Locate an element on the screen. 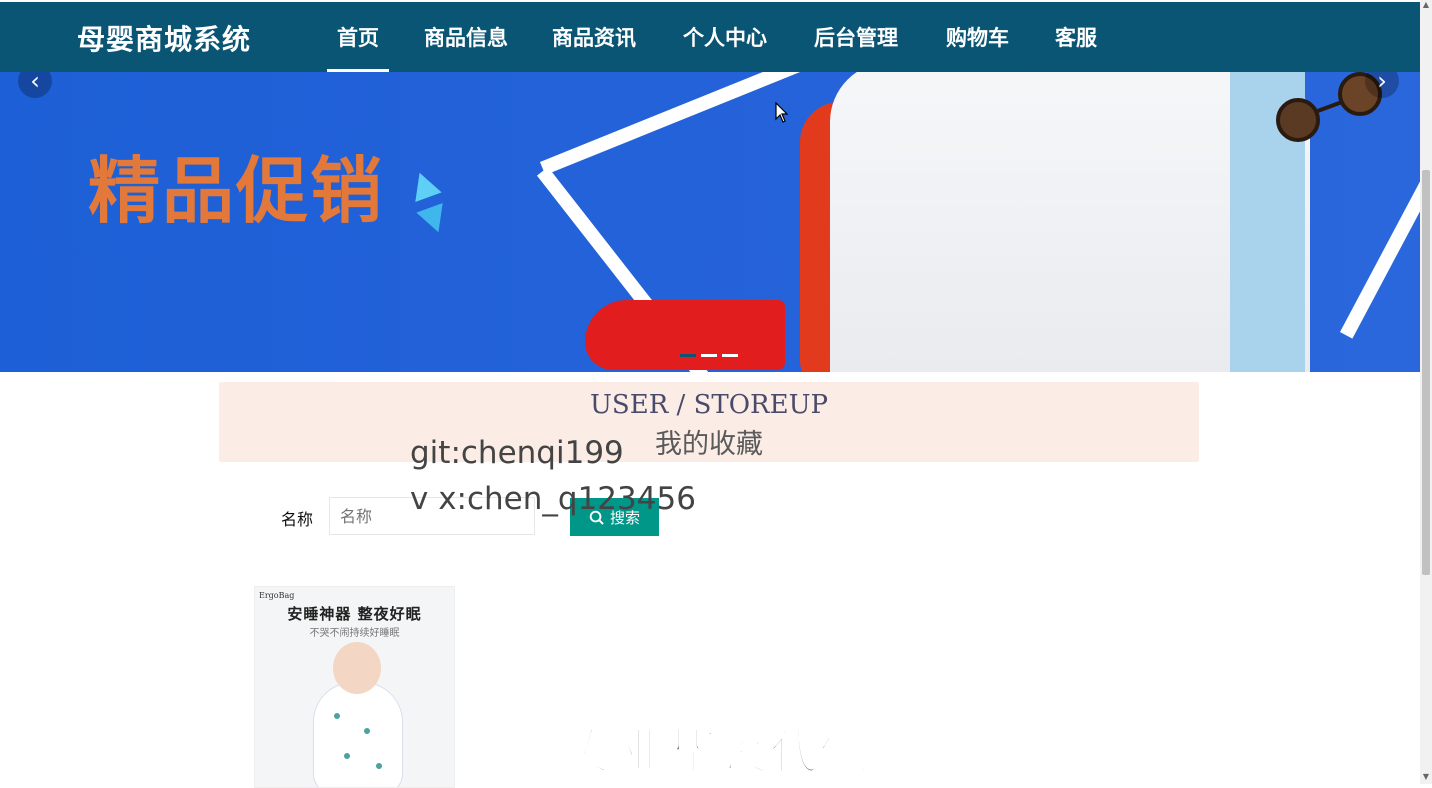  search-label: 名称 is located at coordinates (297, 519).